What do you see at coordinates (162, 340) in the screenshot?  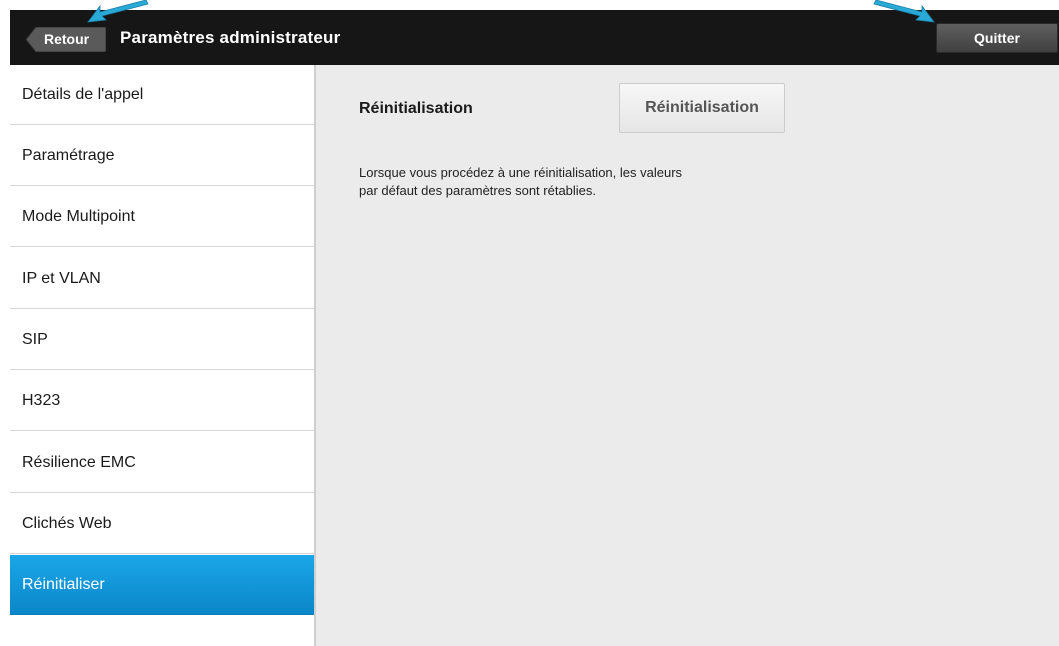 I see `sidebar-item-sip: SIP` at bounding box center [162, 340].